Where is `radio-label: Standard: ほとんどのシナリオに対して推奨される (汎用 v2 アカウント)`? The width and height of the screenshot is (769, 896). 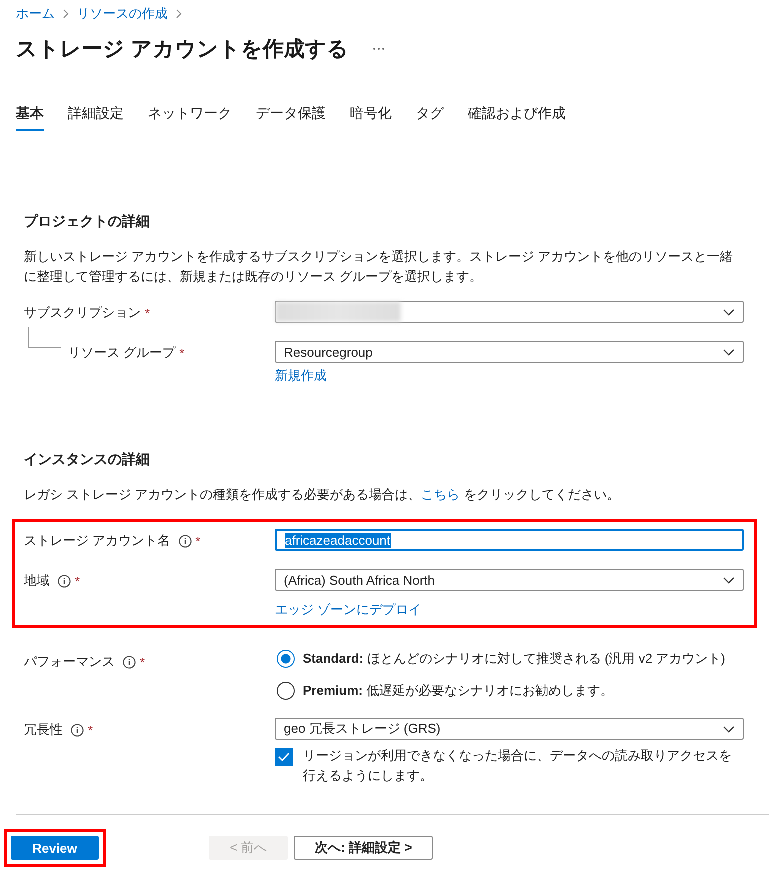 radio-label: Standard: ほとんどのシナリオに対して推奨される (汎用 v2 アカウント) is located at coordinates (514, 659).